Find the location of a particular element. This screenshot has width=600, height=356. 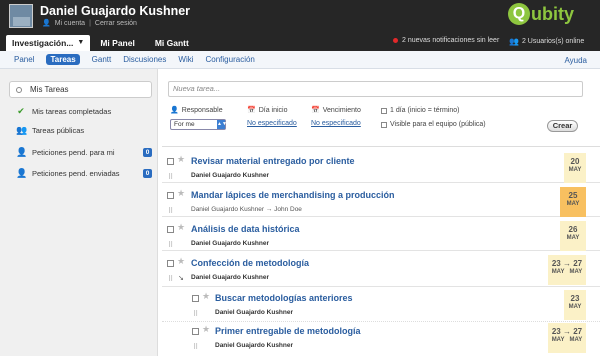

sidebar-item-public: 👥 Tareas públicas is located at coordinates (50, 130).